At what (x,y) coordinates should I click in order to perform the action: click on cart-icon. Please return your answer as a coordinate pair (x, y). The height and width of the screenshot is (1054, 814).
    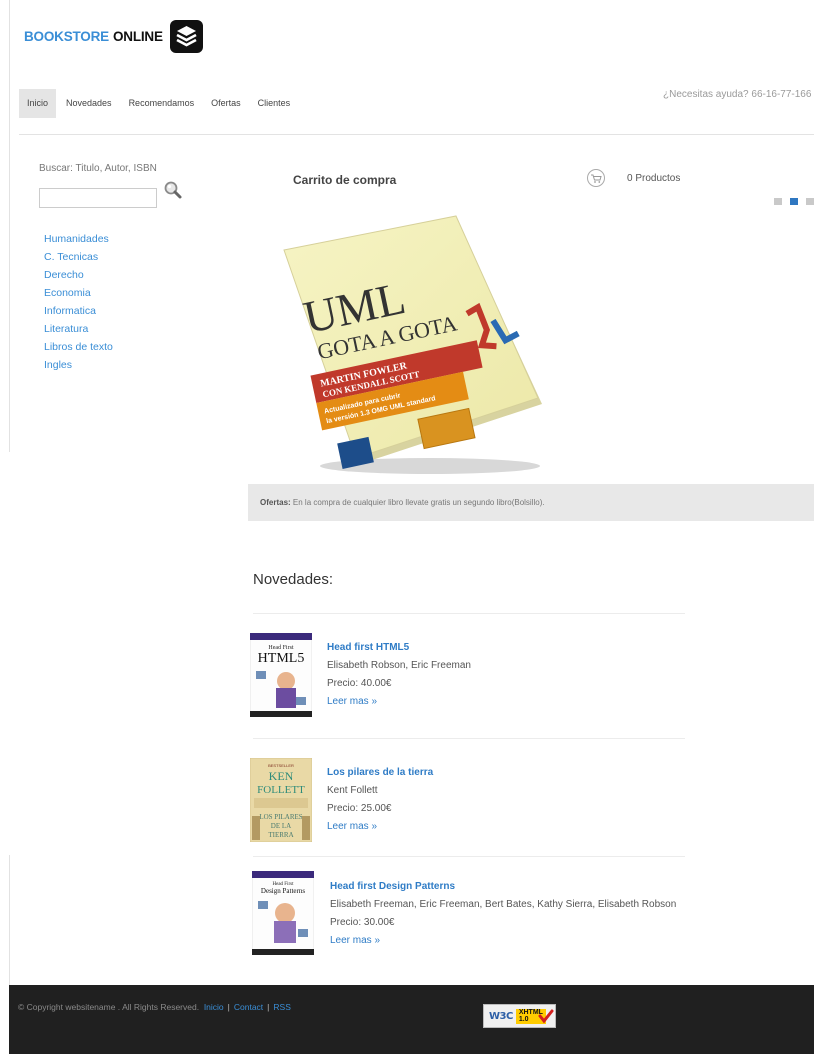
    Looking at the image, I should click on (596, 178).